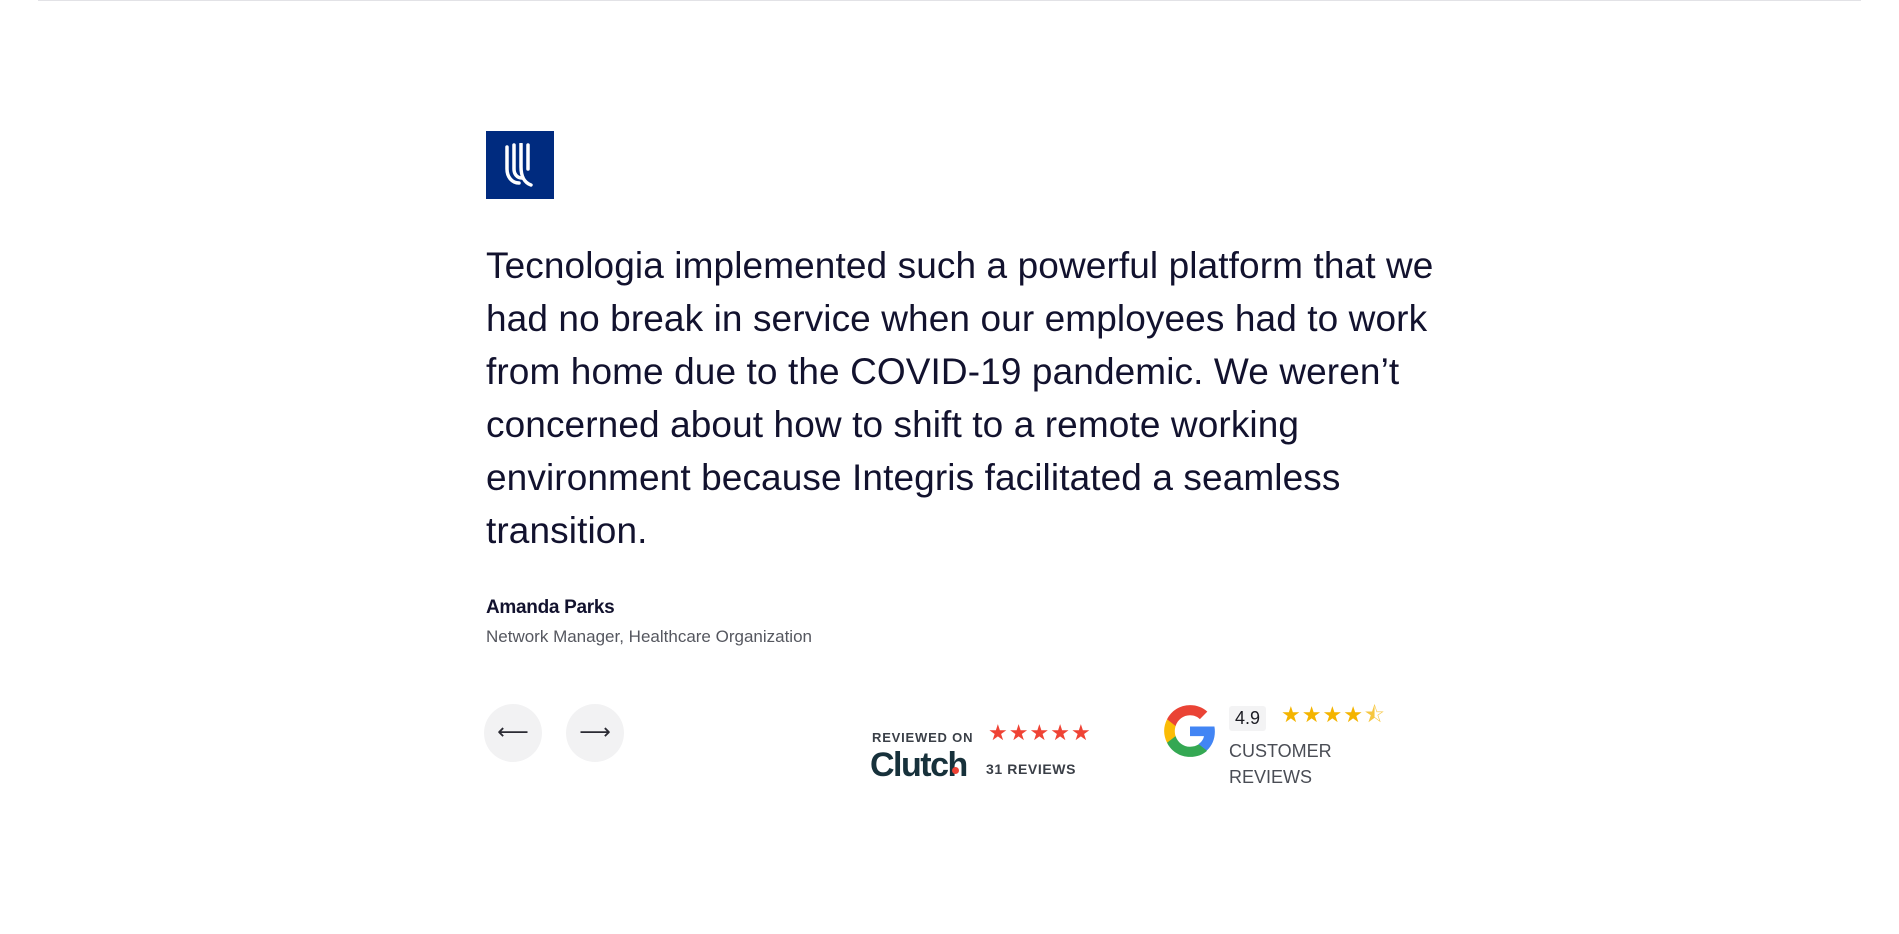 The image size is (1899, 934). I want to click on google-g-icon, so click(1189, 731).